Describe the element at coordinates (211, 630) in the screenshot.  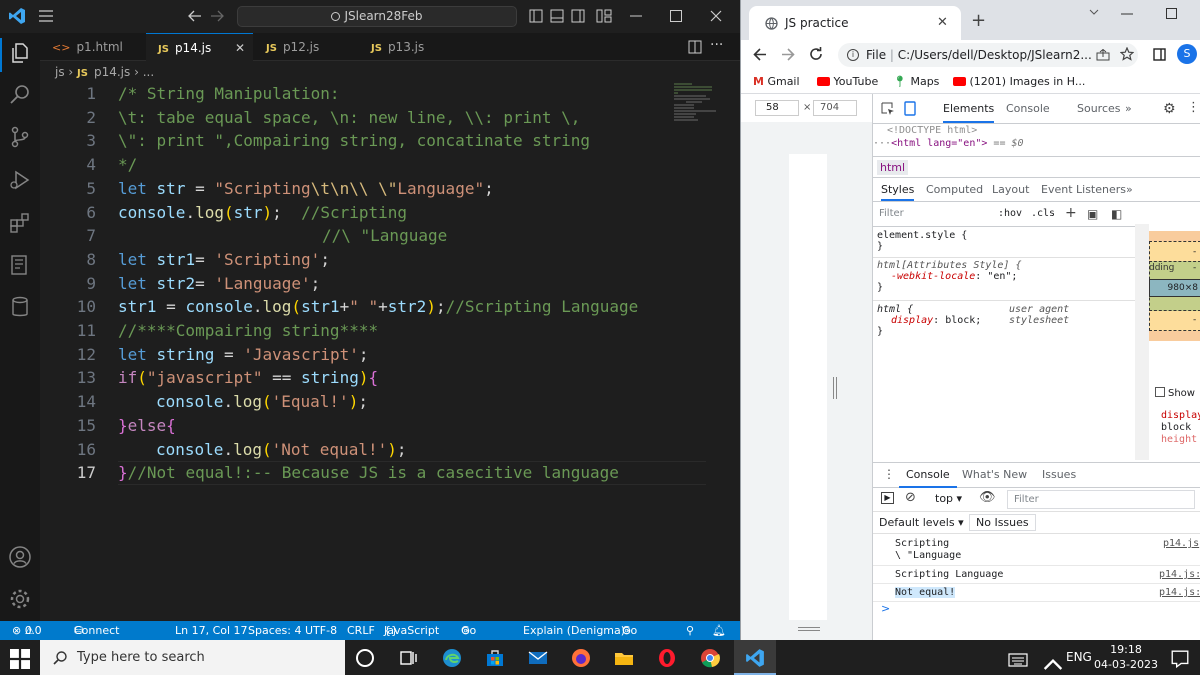
I see `cursor-position: Ln 17, Col 17` at that location.